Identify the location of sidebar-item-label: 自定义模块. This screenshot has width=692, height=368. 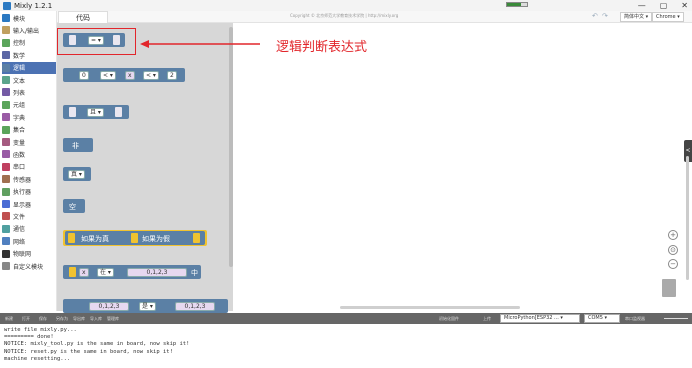
(28, 267).